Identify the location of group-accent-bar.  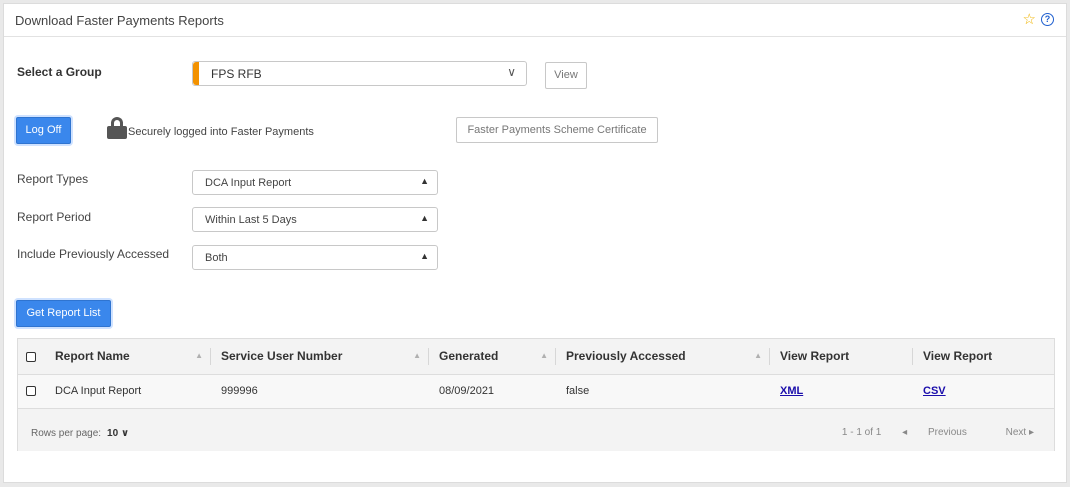
(196, 73).